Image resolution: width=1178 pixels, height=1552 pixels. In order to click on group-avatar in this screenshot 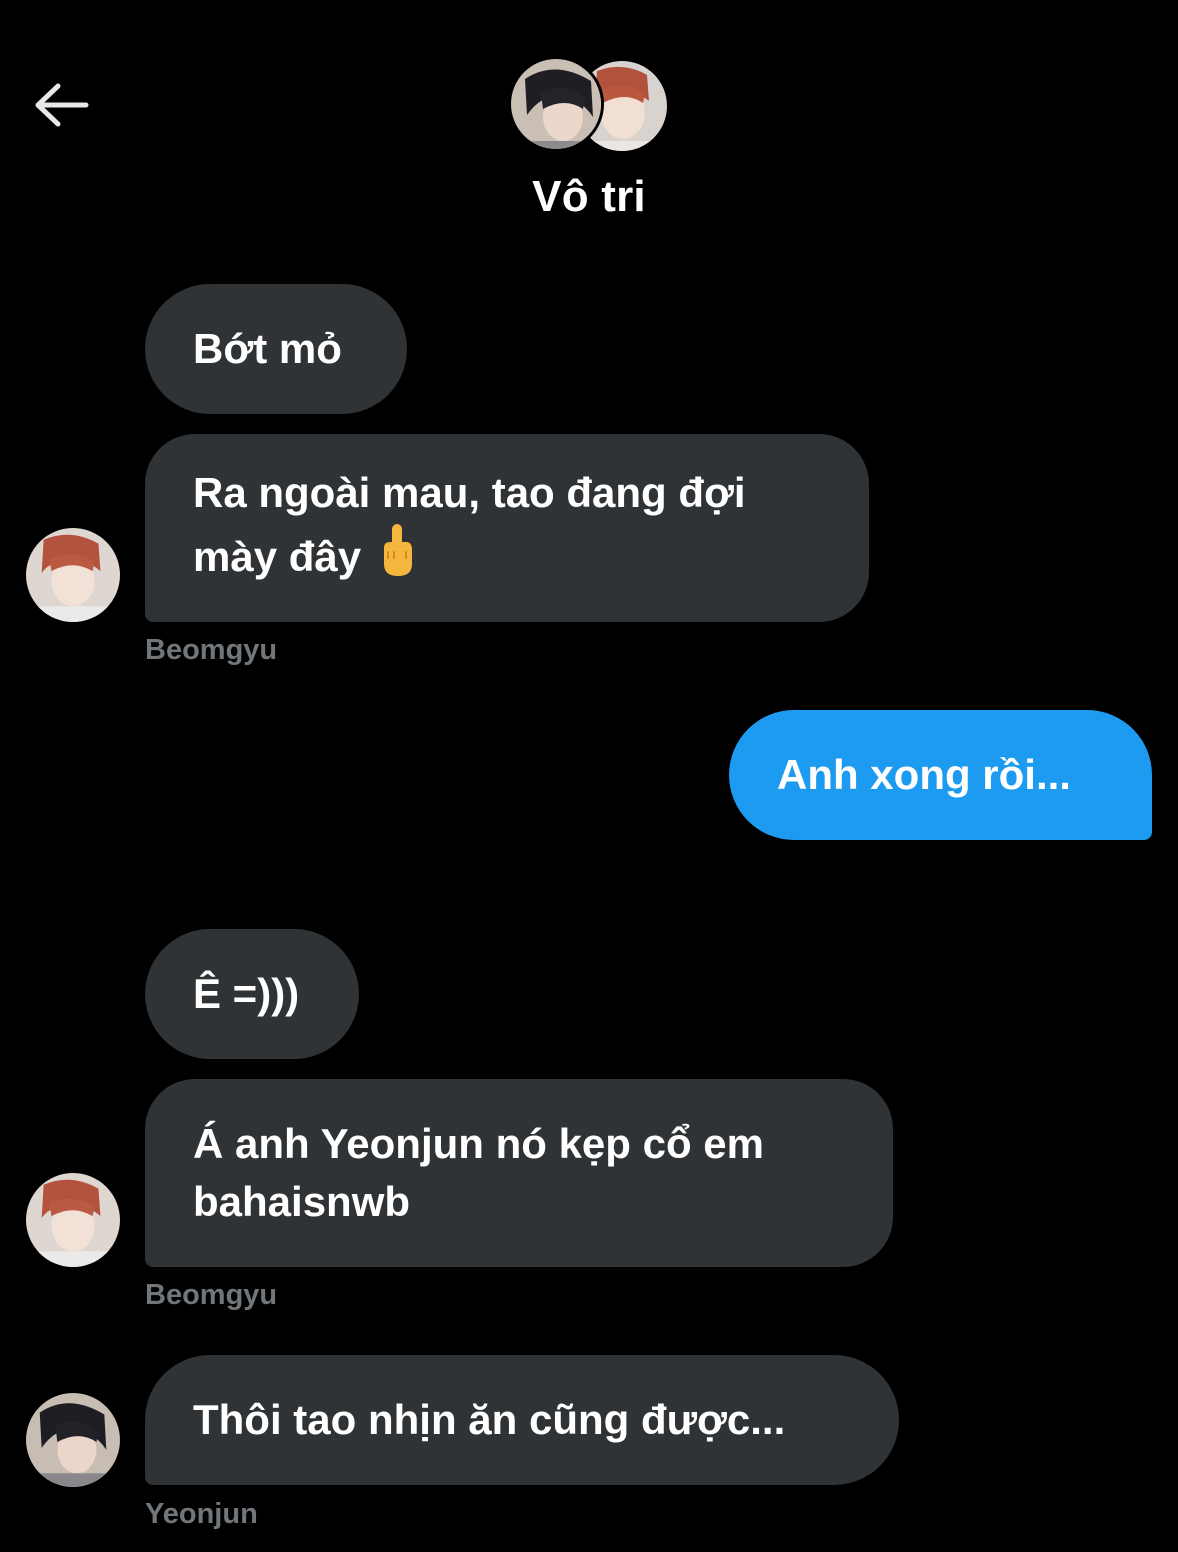, I will do `click(589, 106)`.